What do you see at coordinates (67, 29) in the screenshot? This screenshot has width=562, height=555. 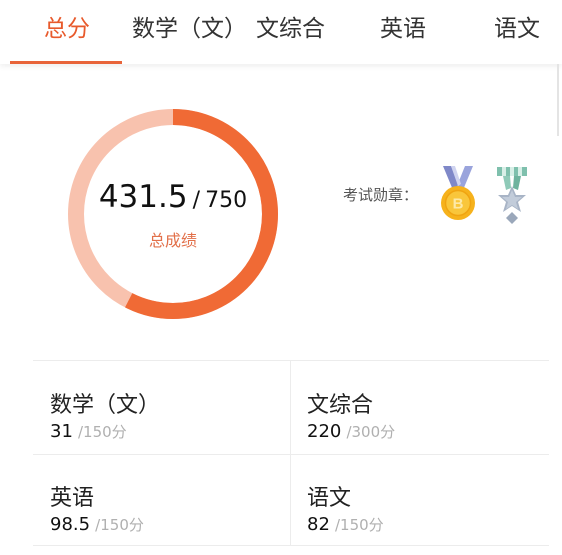 I see `tab-total: 总分` at bounding box center [67, 29].